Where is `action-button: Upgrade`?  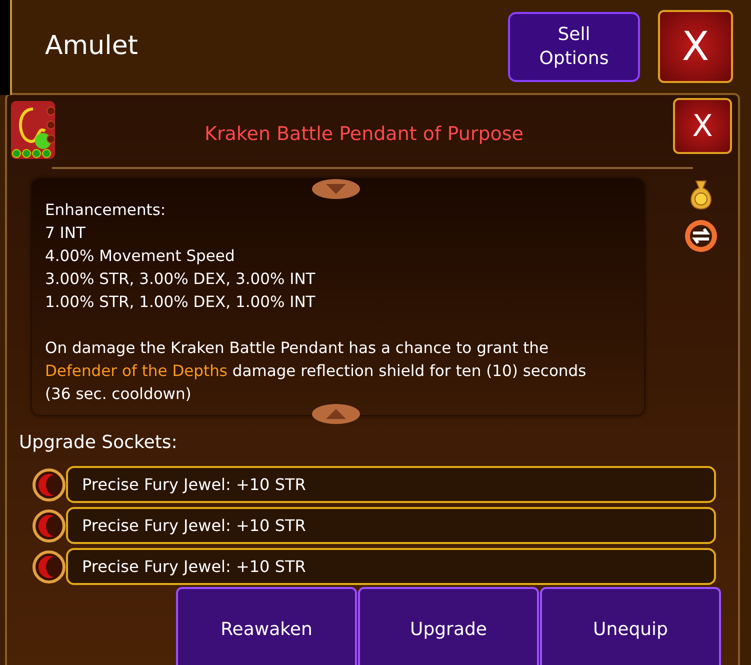
action-button: Upgrade is located at coordinates (448, 626).